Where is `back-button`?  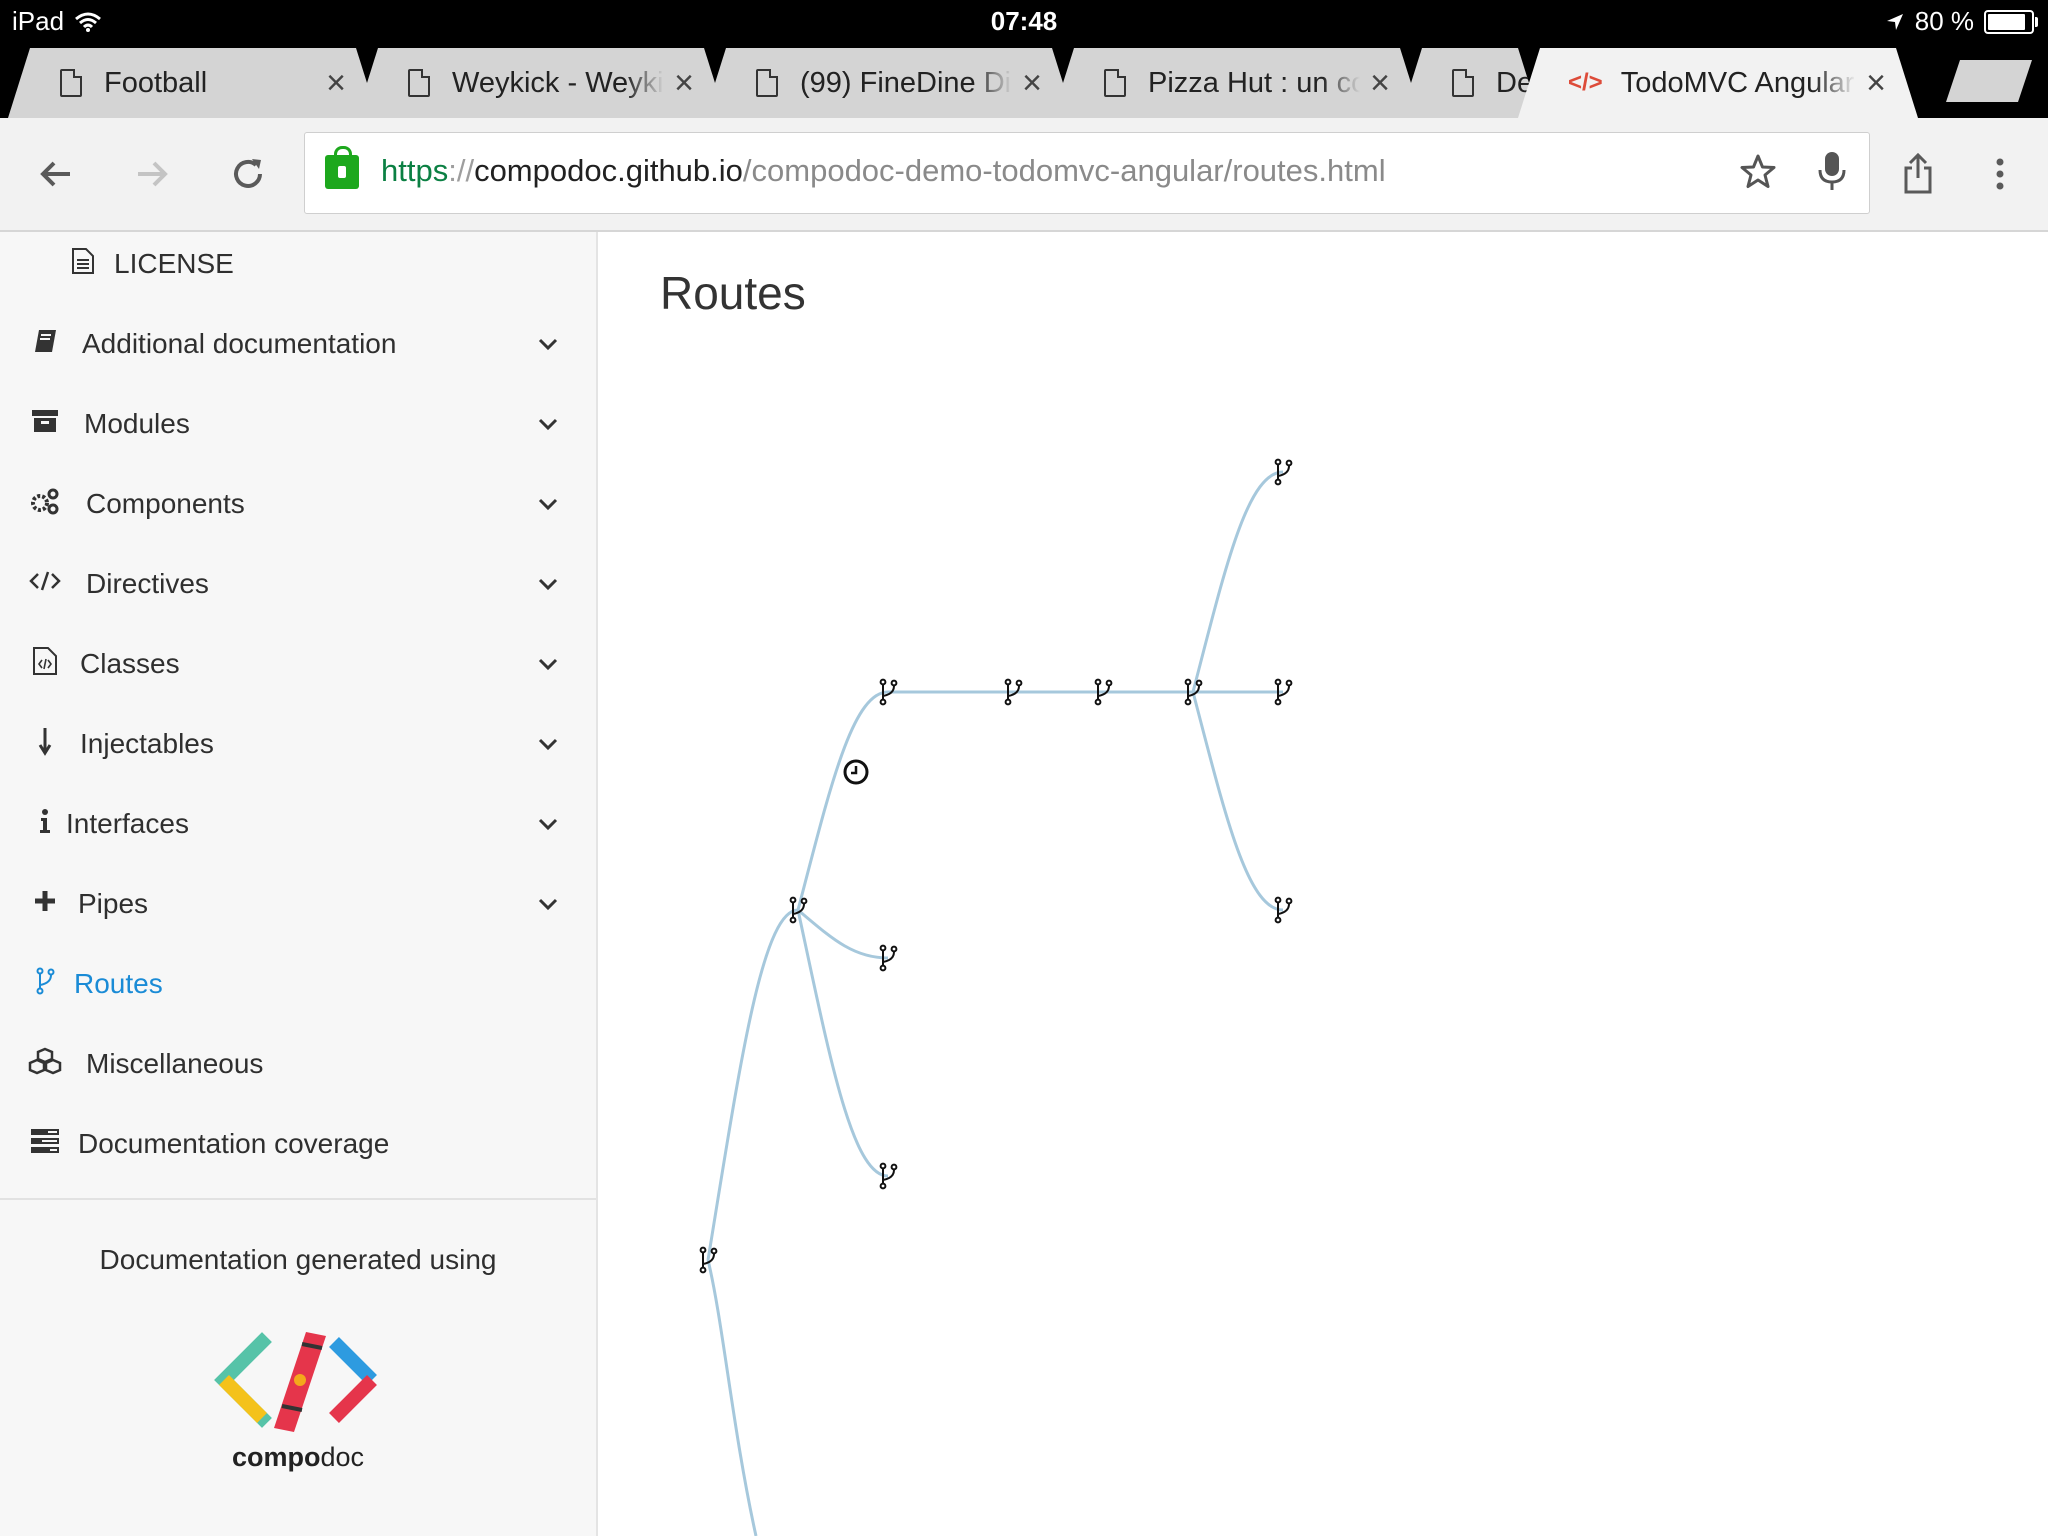
back-button is located at coordinates (56, 174).